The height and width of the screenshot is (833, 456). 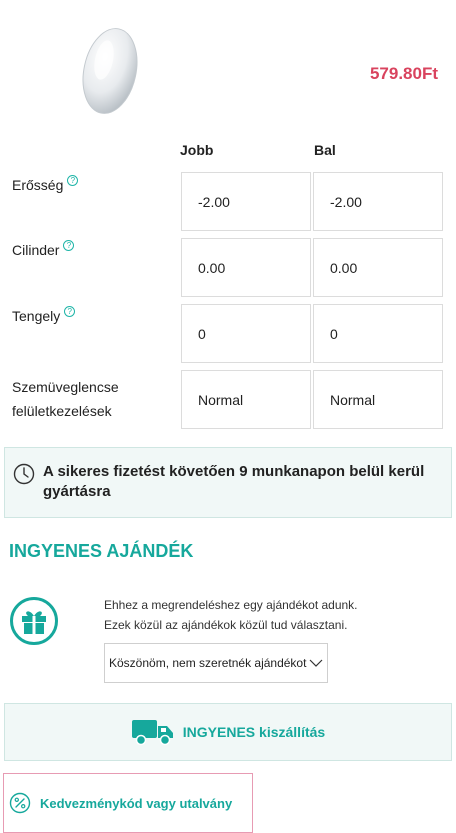 What do you see at coordinates (136, 803) in the screenshot?
I see `coupon-label: Kedvezménykód vagy utalvány` at bounding box center [136, 803].